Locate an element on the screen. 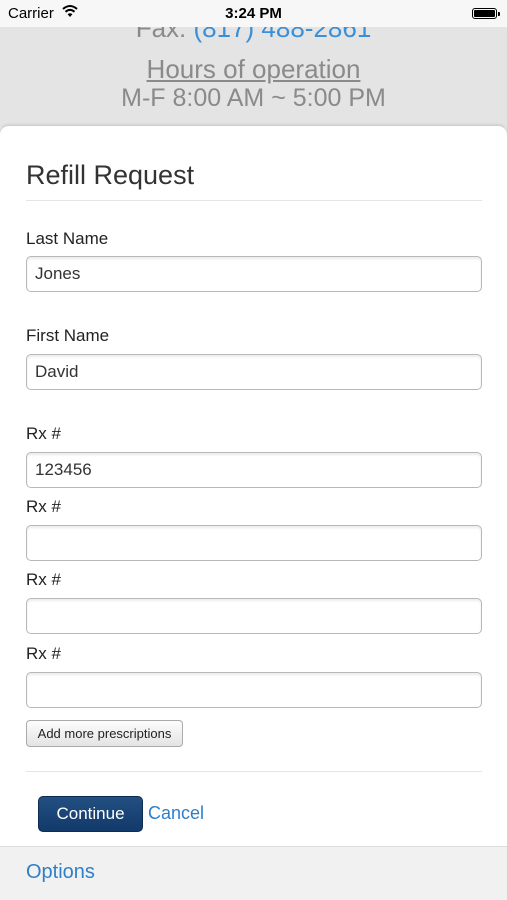 Image resolution: width=507 pixels, height=900 pixels. bottom-toolbar: Options is located at coordinates (253, 873).